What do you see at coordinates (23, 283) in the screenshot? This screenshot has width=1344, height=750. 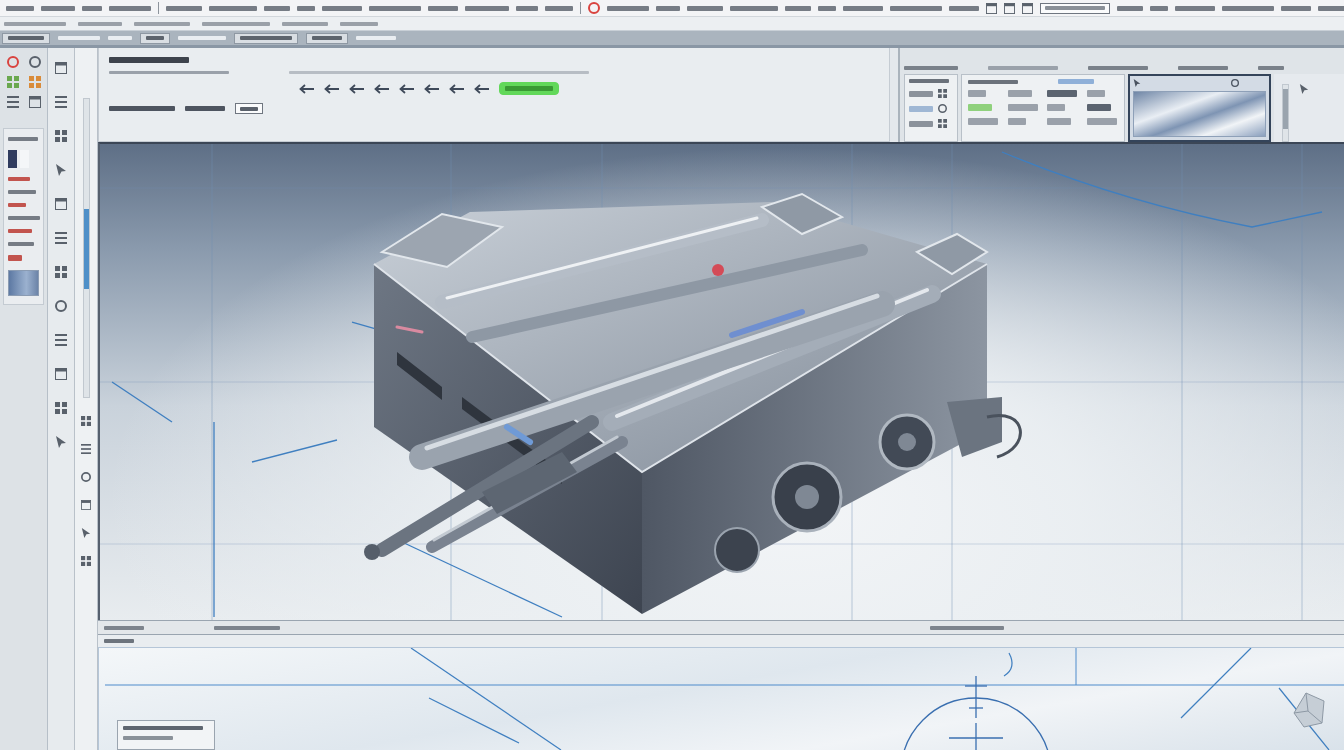 I see `thumbnail-image` at bounding box center [23, 283].